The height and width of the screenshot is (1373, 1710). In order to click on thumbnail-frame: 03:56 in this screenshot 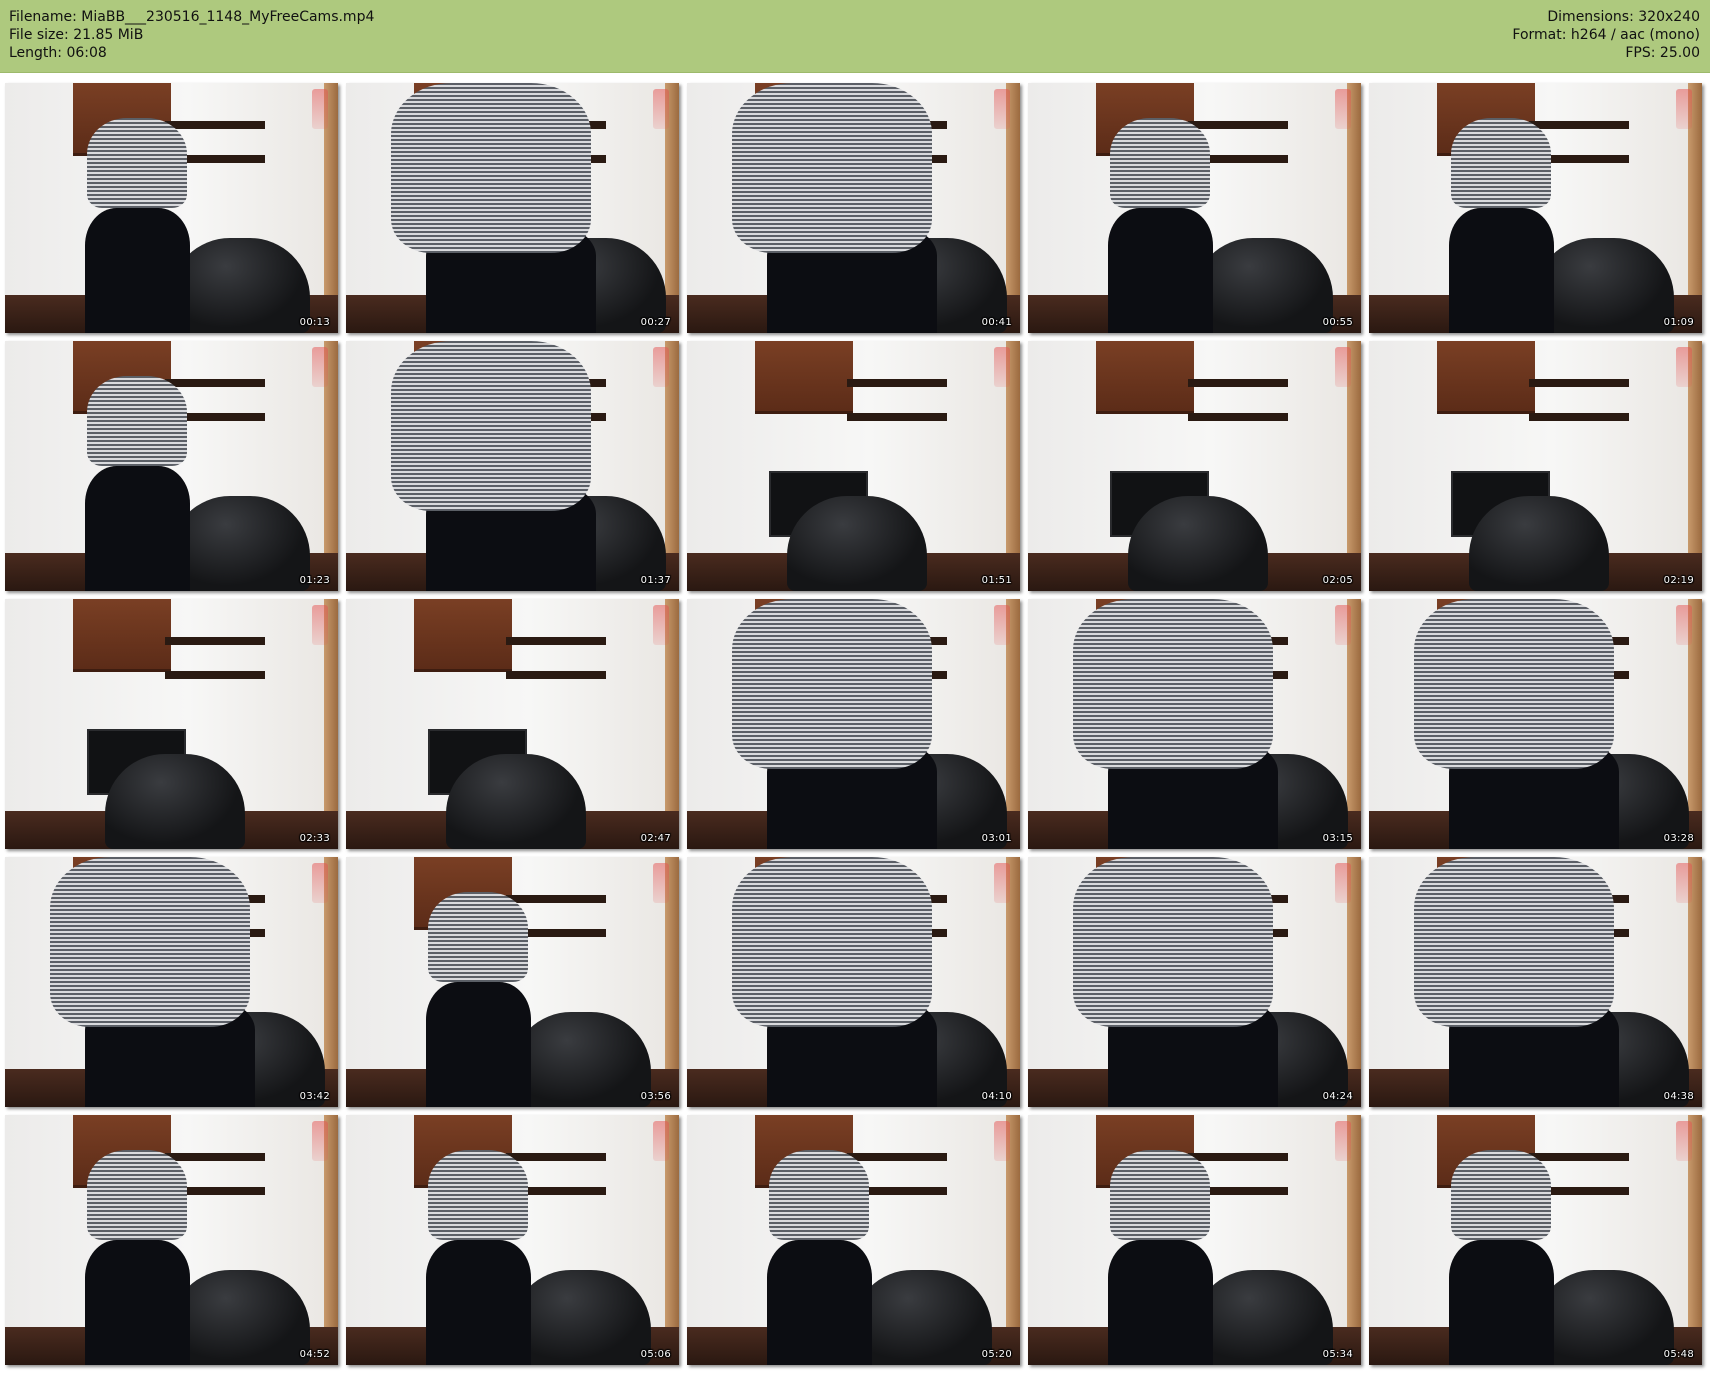, I will do `click(512, 982)`.